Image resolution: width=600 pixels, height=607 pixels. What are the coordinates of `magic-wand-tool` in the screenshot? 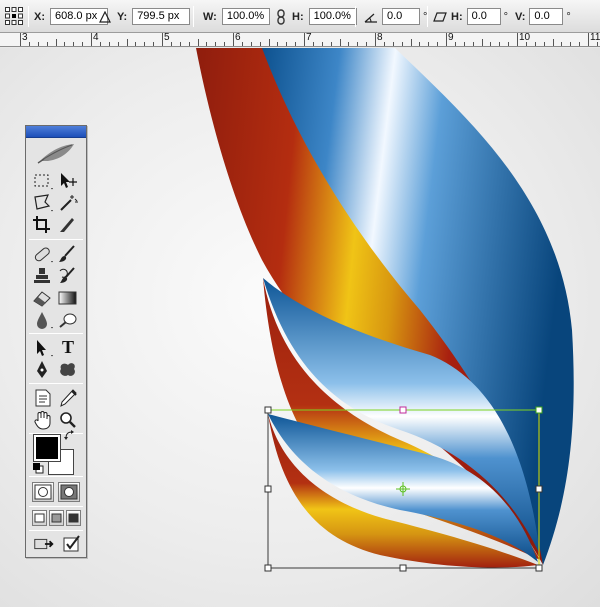 It's located at (68, 203).